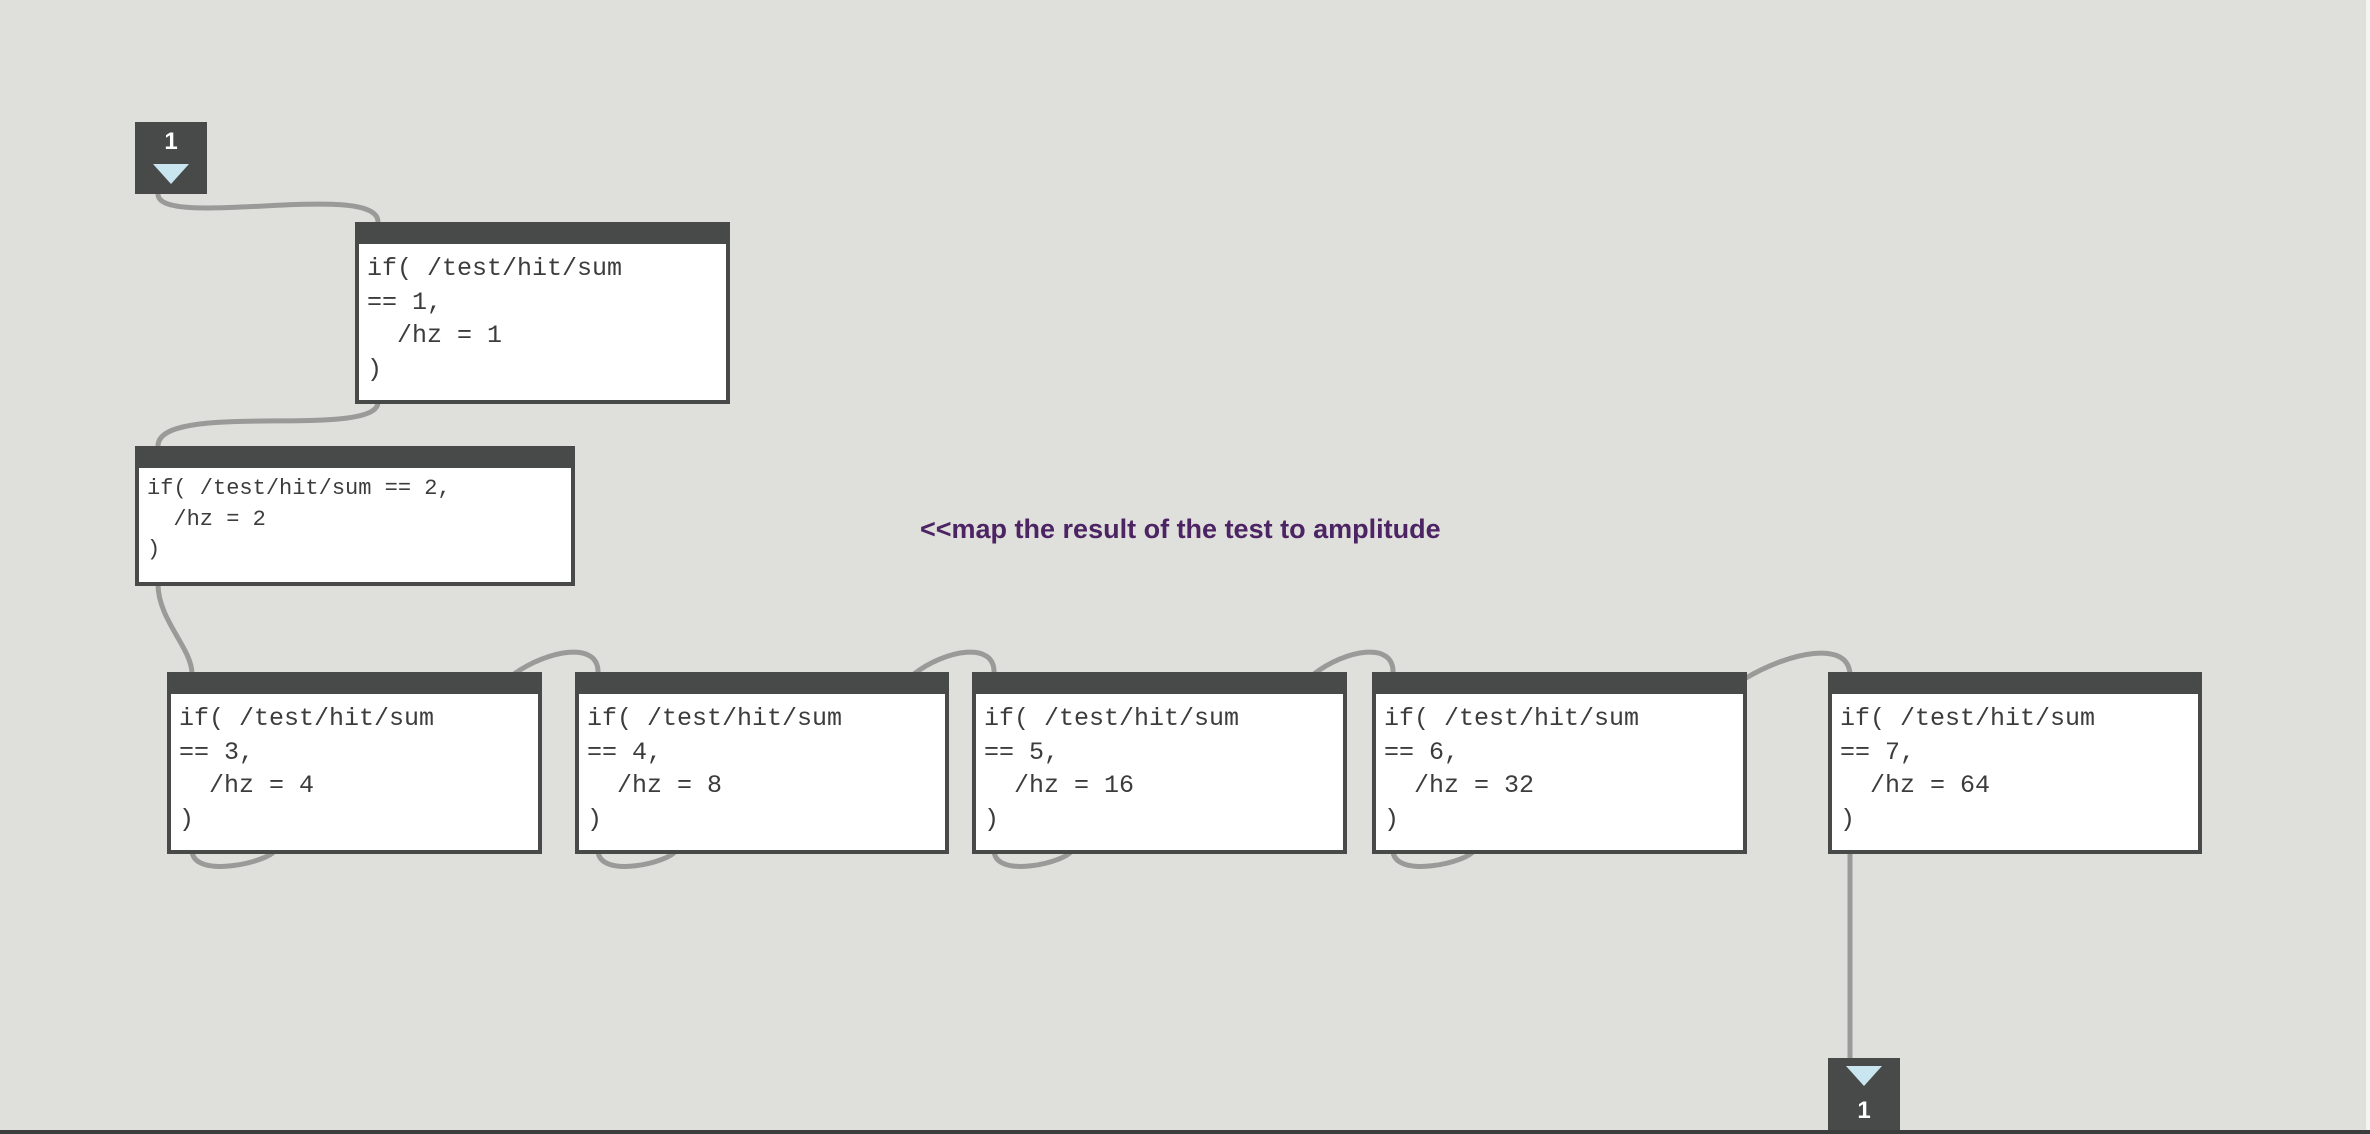 The image size is (2370, 1134). I want to click on expr-box-2: if( /test/hit/sum == 2, /hz = 2 ), so click(355, 516).